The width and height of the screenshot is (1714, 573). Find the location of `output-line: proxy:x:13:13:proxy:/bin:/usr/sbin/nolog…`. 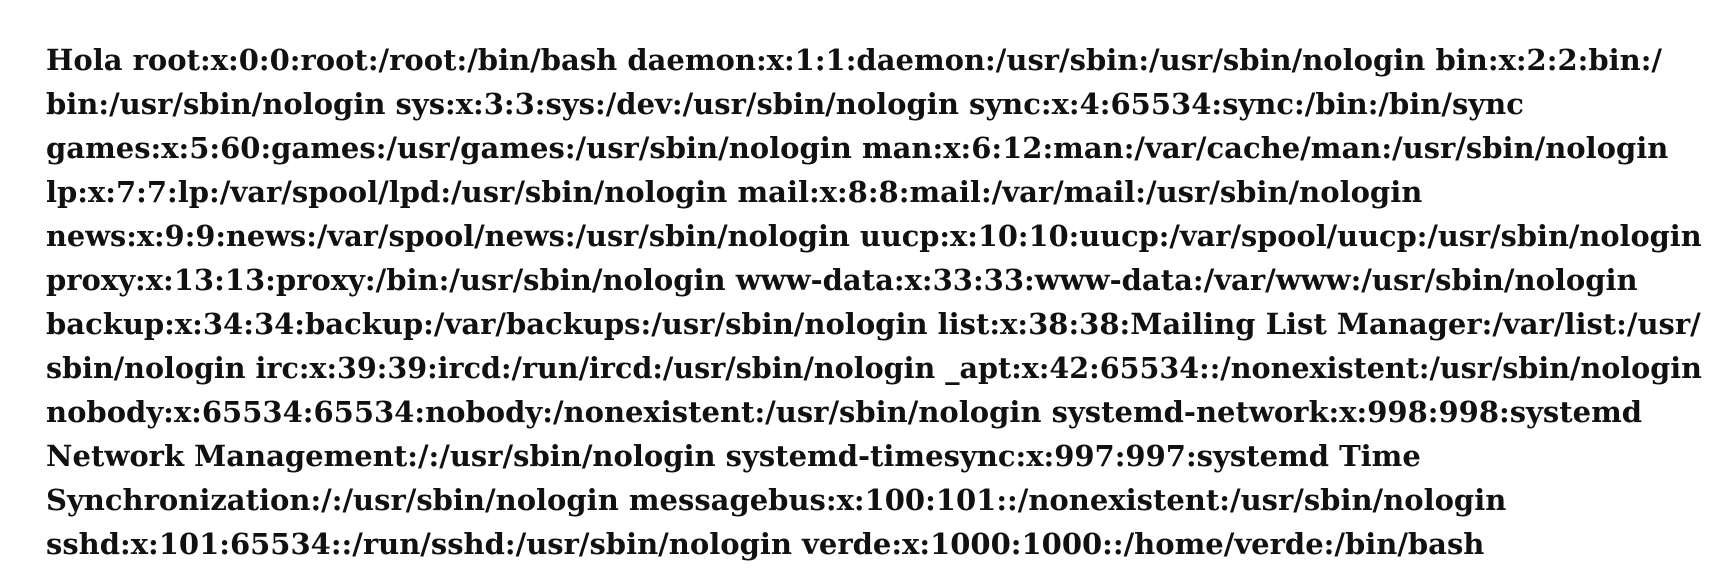

output-line: proxy:x:13:13:proxy:/bin:/usr/sbin/nolog… is located at coordinates (842, 280).